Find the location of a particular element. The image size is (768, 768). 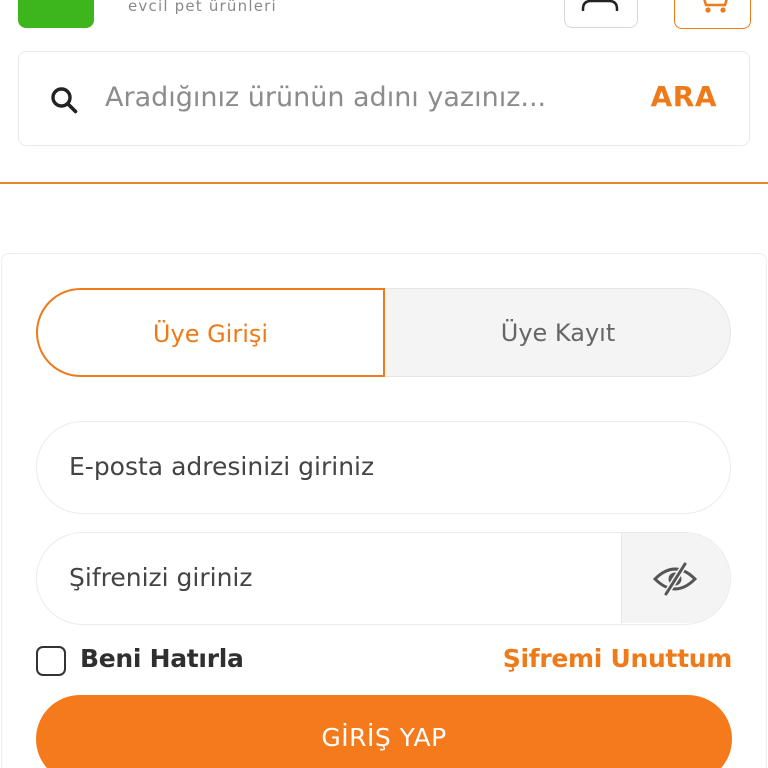

tab-register-label: Üye Kayıt is located at coordinates (558, 333).